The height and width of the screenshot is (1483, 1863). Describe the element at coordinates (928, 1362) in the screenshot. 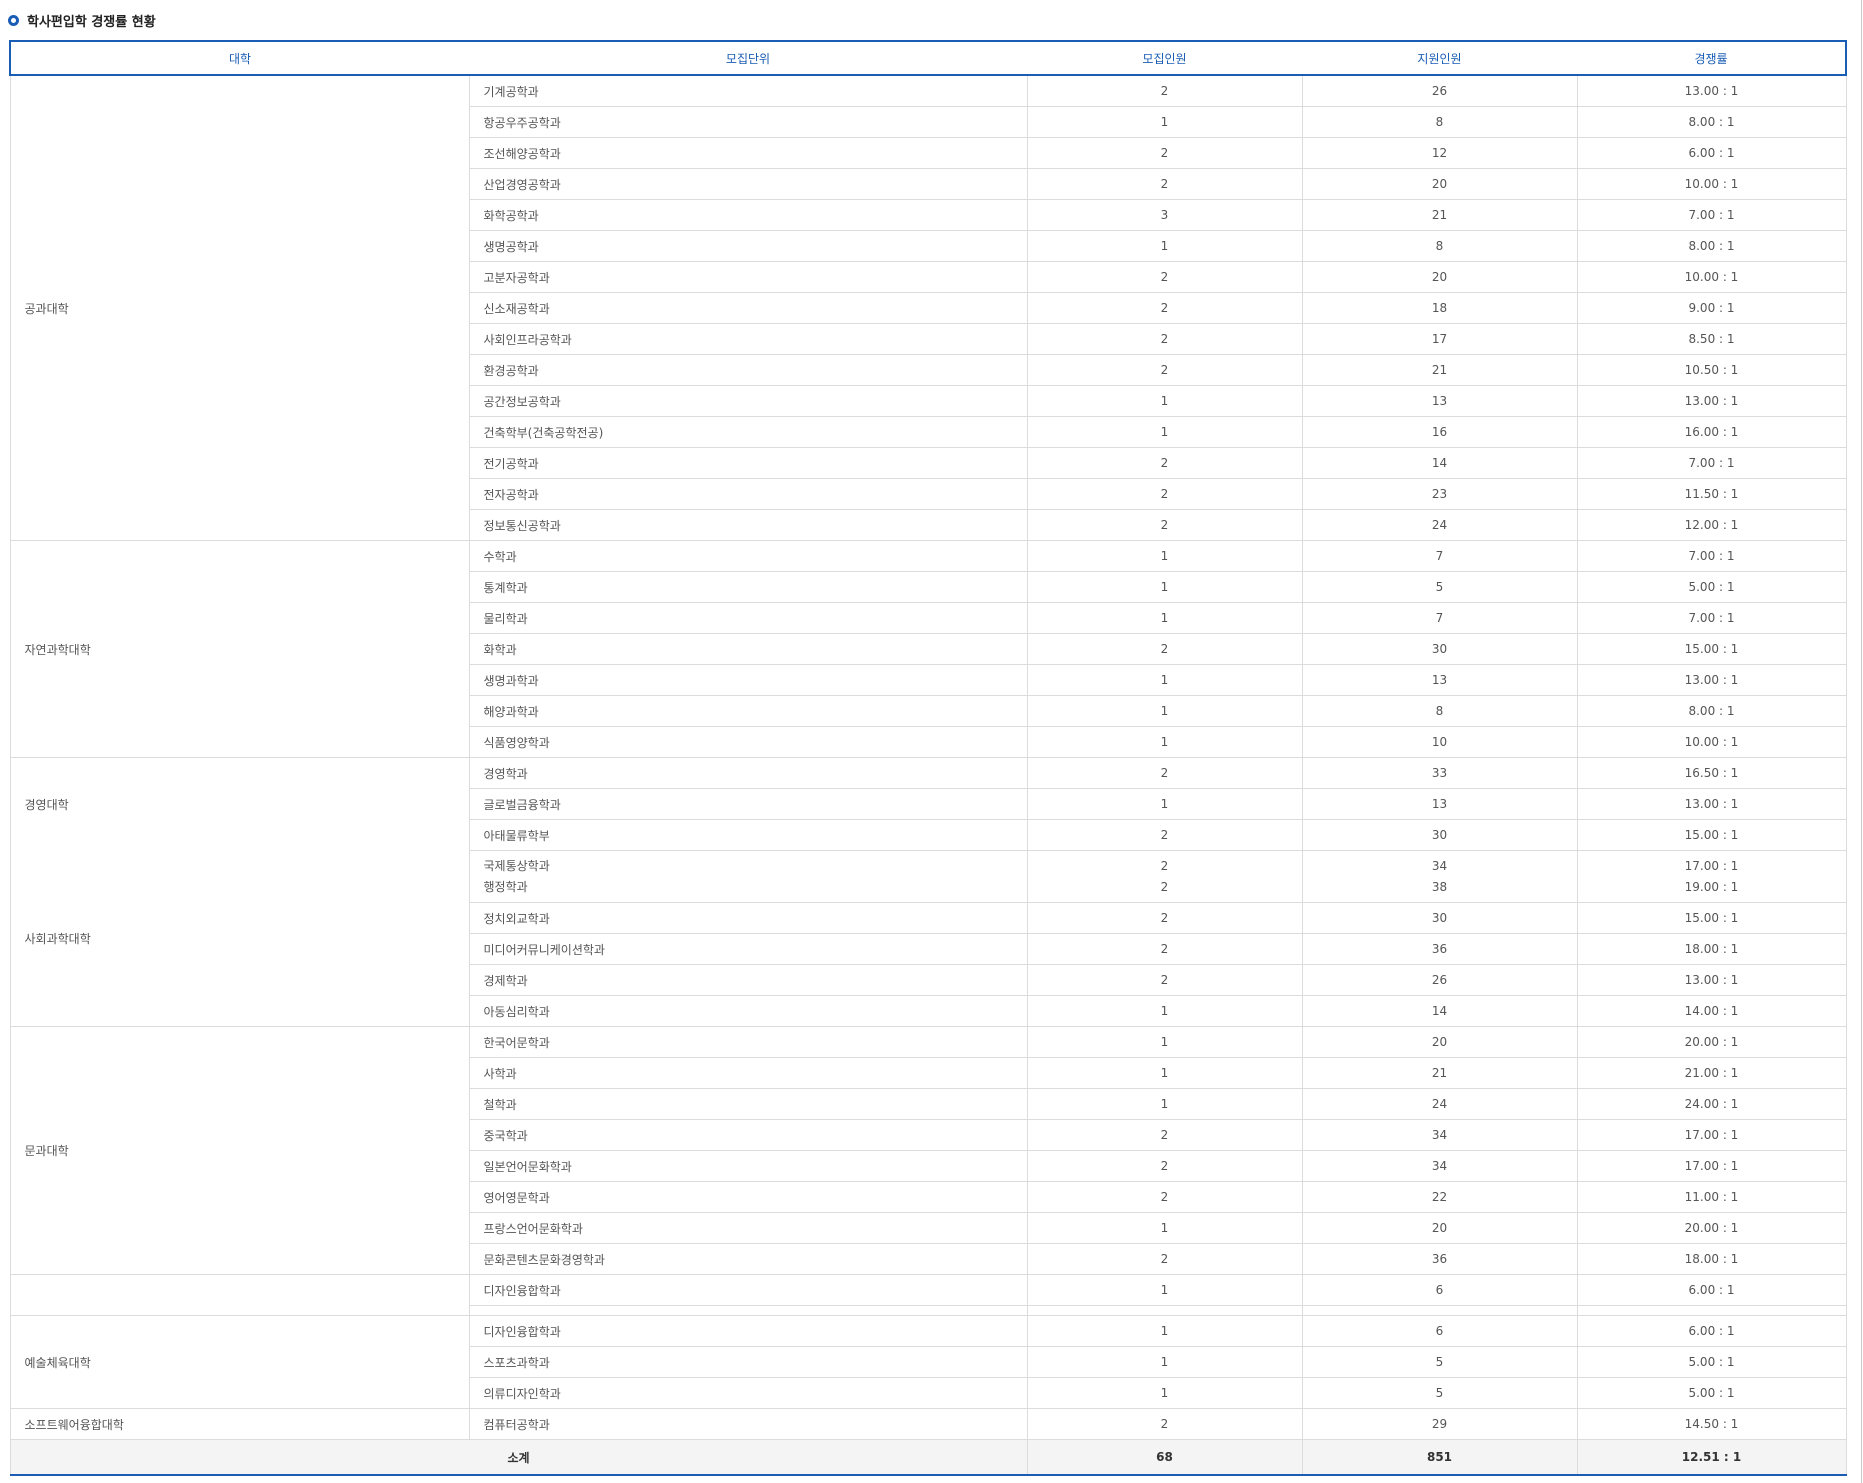

I see `table-row: 예술체육대학 디자인융합학과 1 6 6.00 : 1` at that location.